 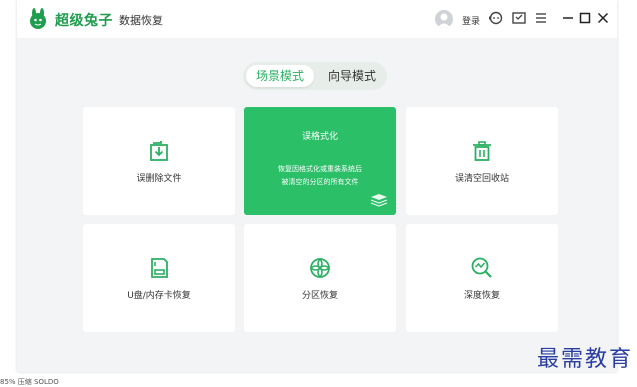 What do you see at coordinates (496, 18) in the screenshot?
I see `support-icon` at bounding box center [496, 18].